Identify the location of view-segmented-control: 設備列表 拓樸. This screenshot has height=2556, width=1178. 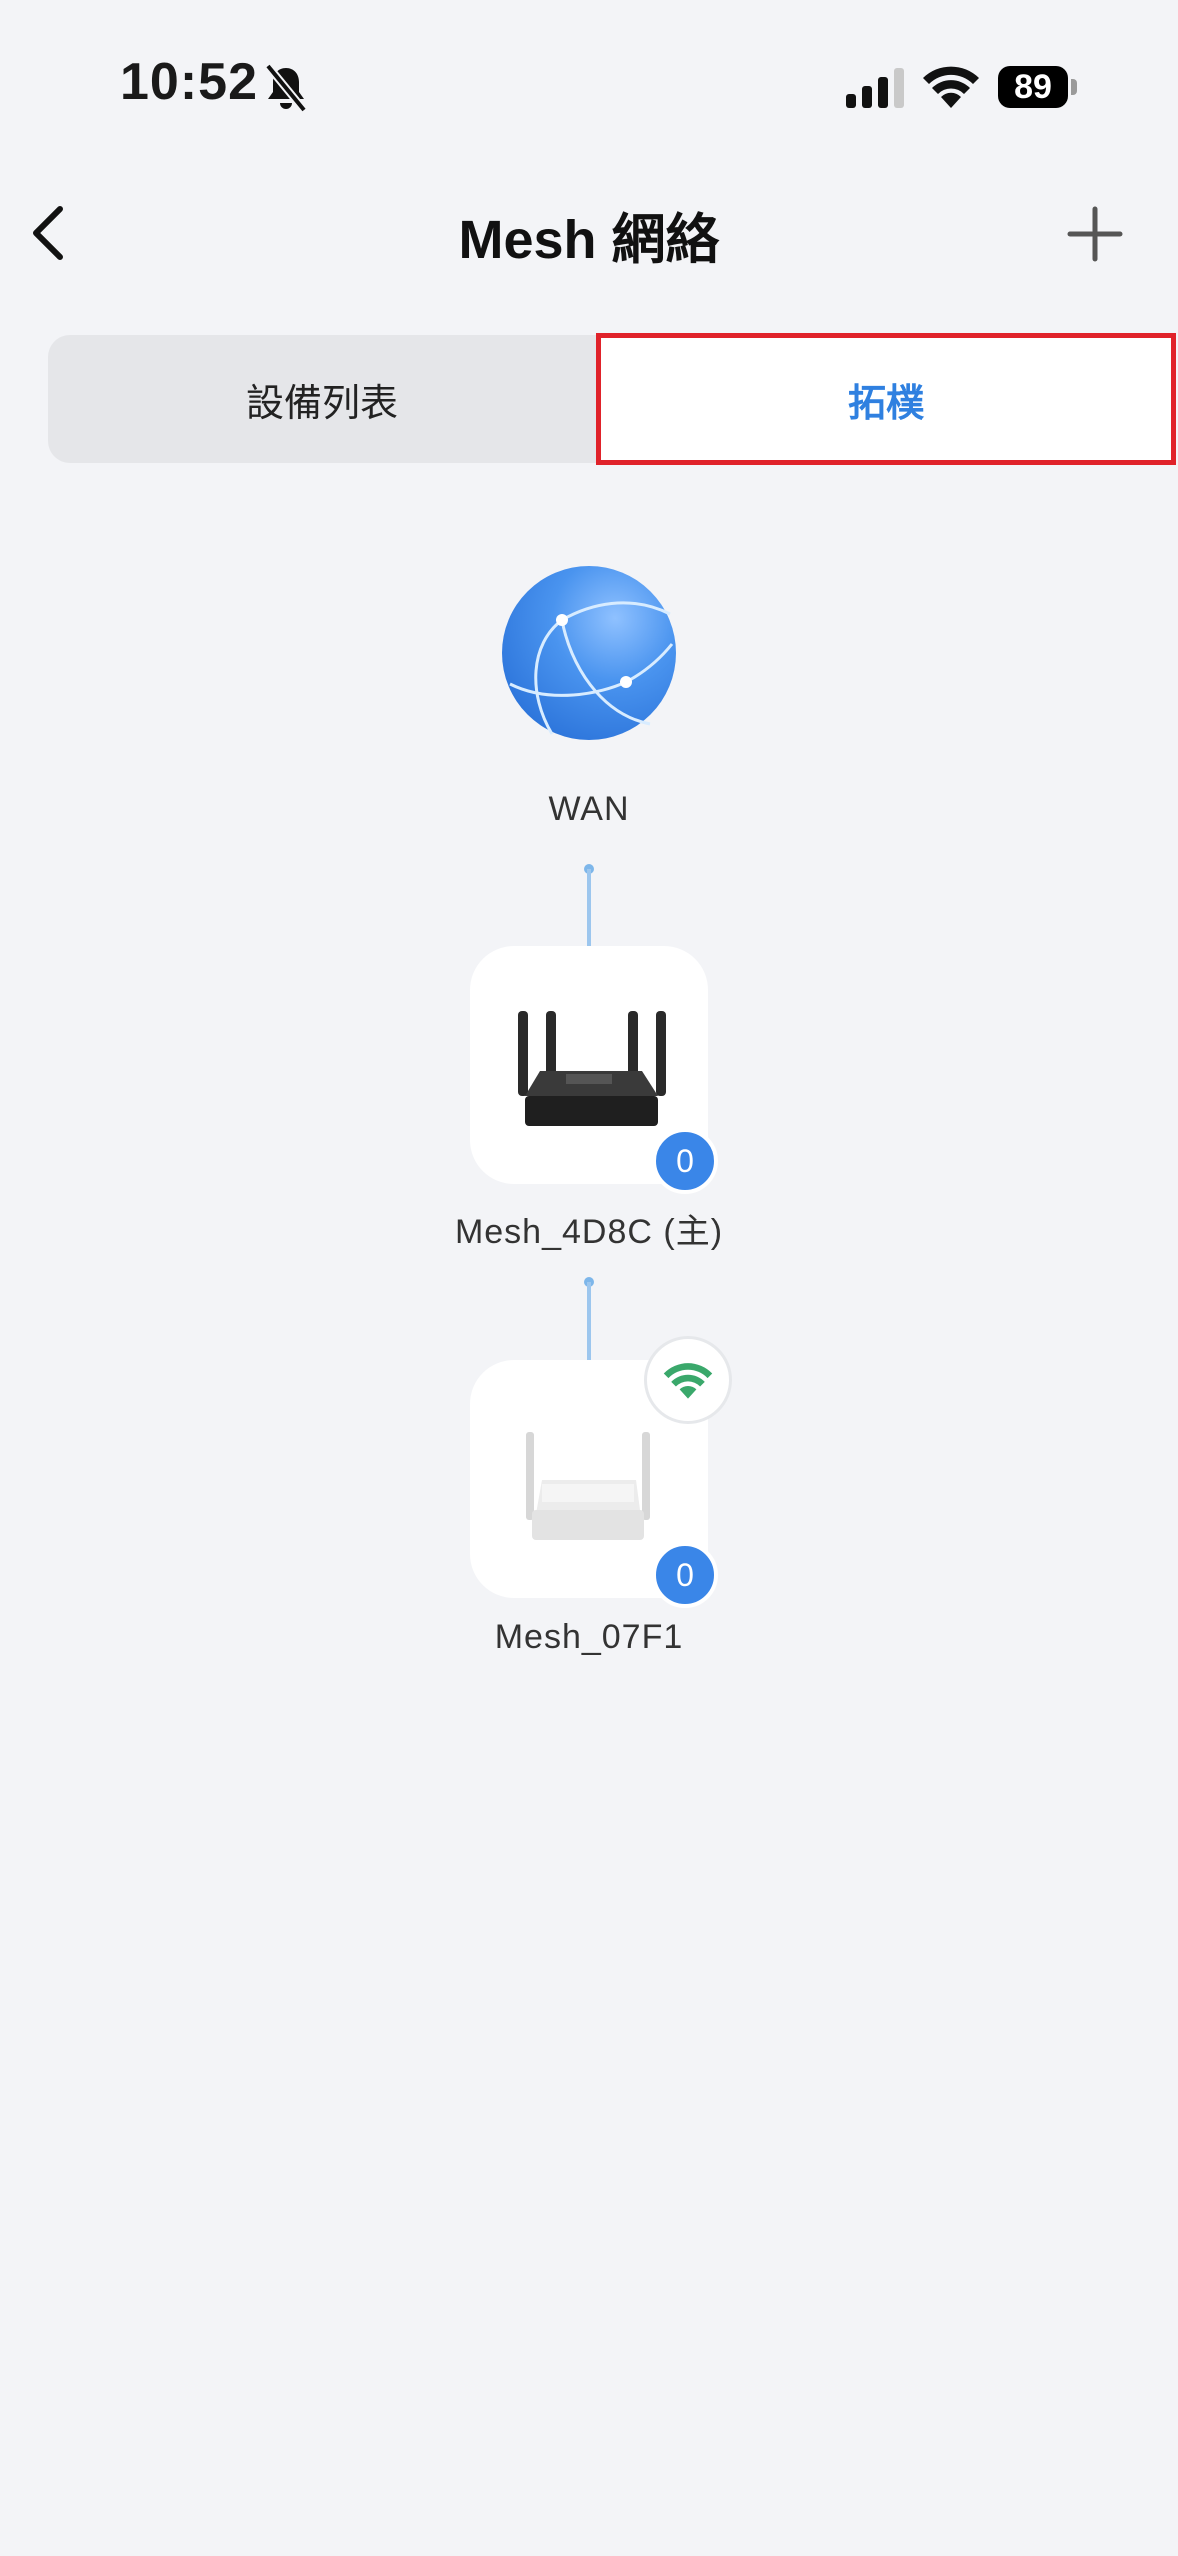
(612, 399).